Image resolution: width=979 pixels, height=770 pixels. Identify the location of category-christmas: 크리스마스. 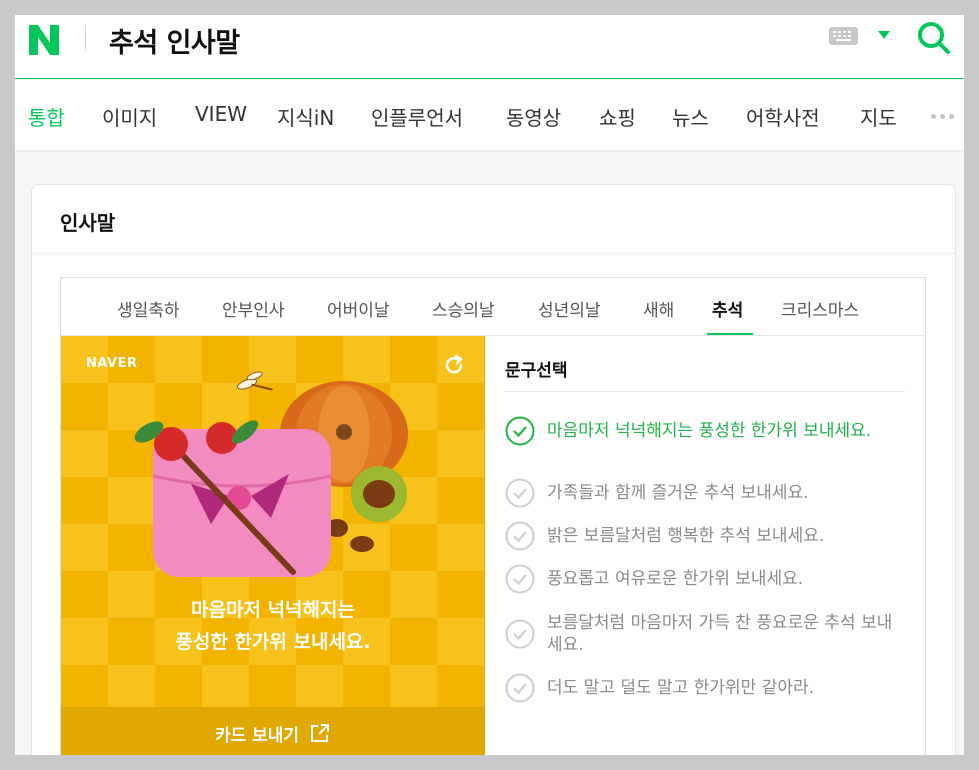
(820, 308).